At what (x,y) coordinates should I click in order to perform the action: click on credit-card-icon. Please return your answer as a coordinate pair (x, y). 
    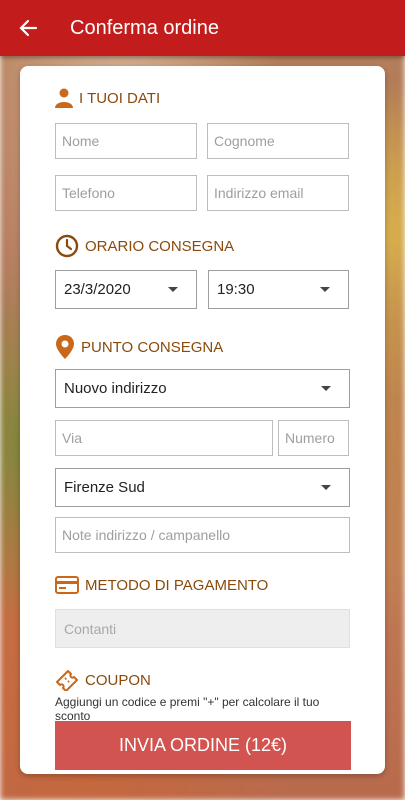
    Looking at the image, I should click on (67, 585).